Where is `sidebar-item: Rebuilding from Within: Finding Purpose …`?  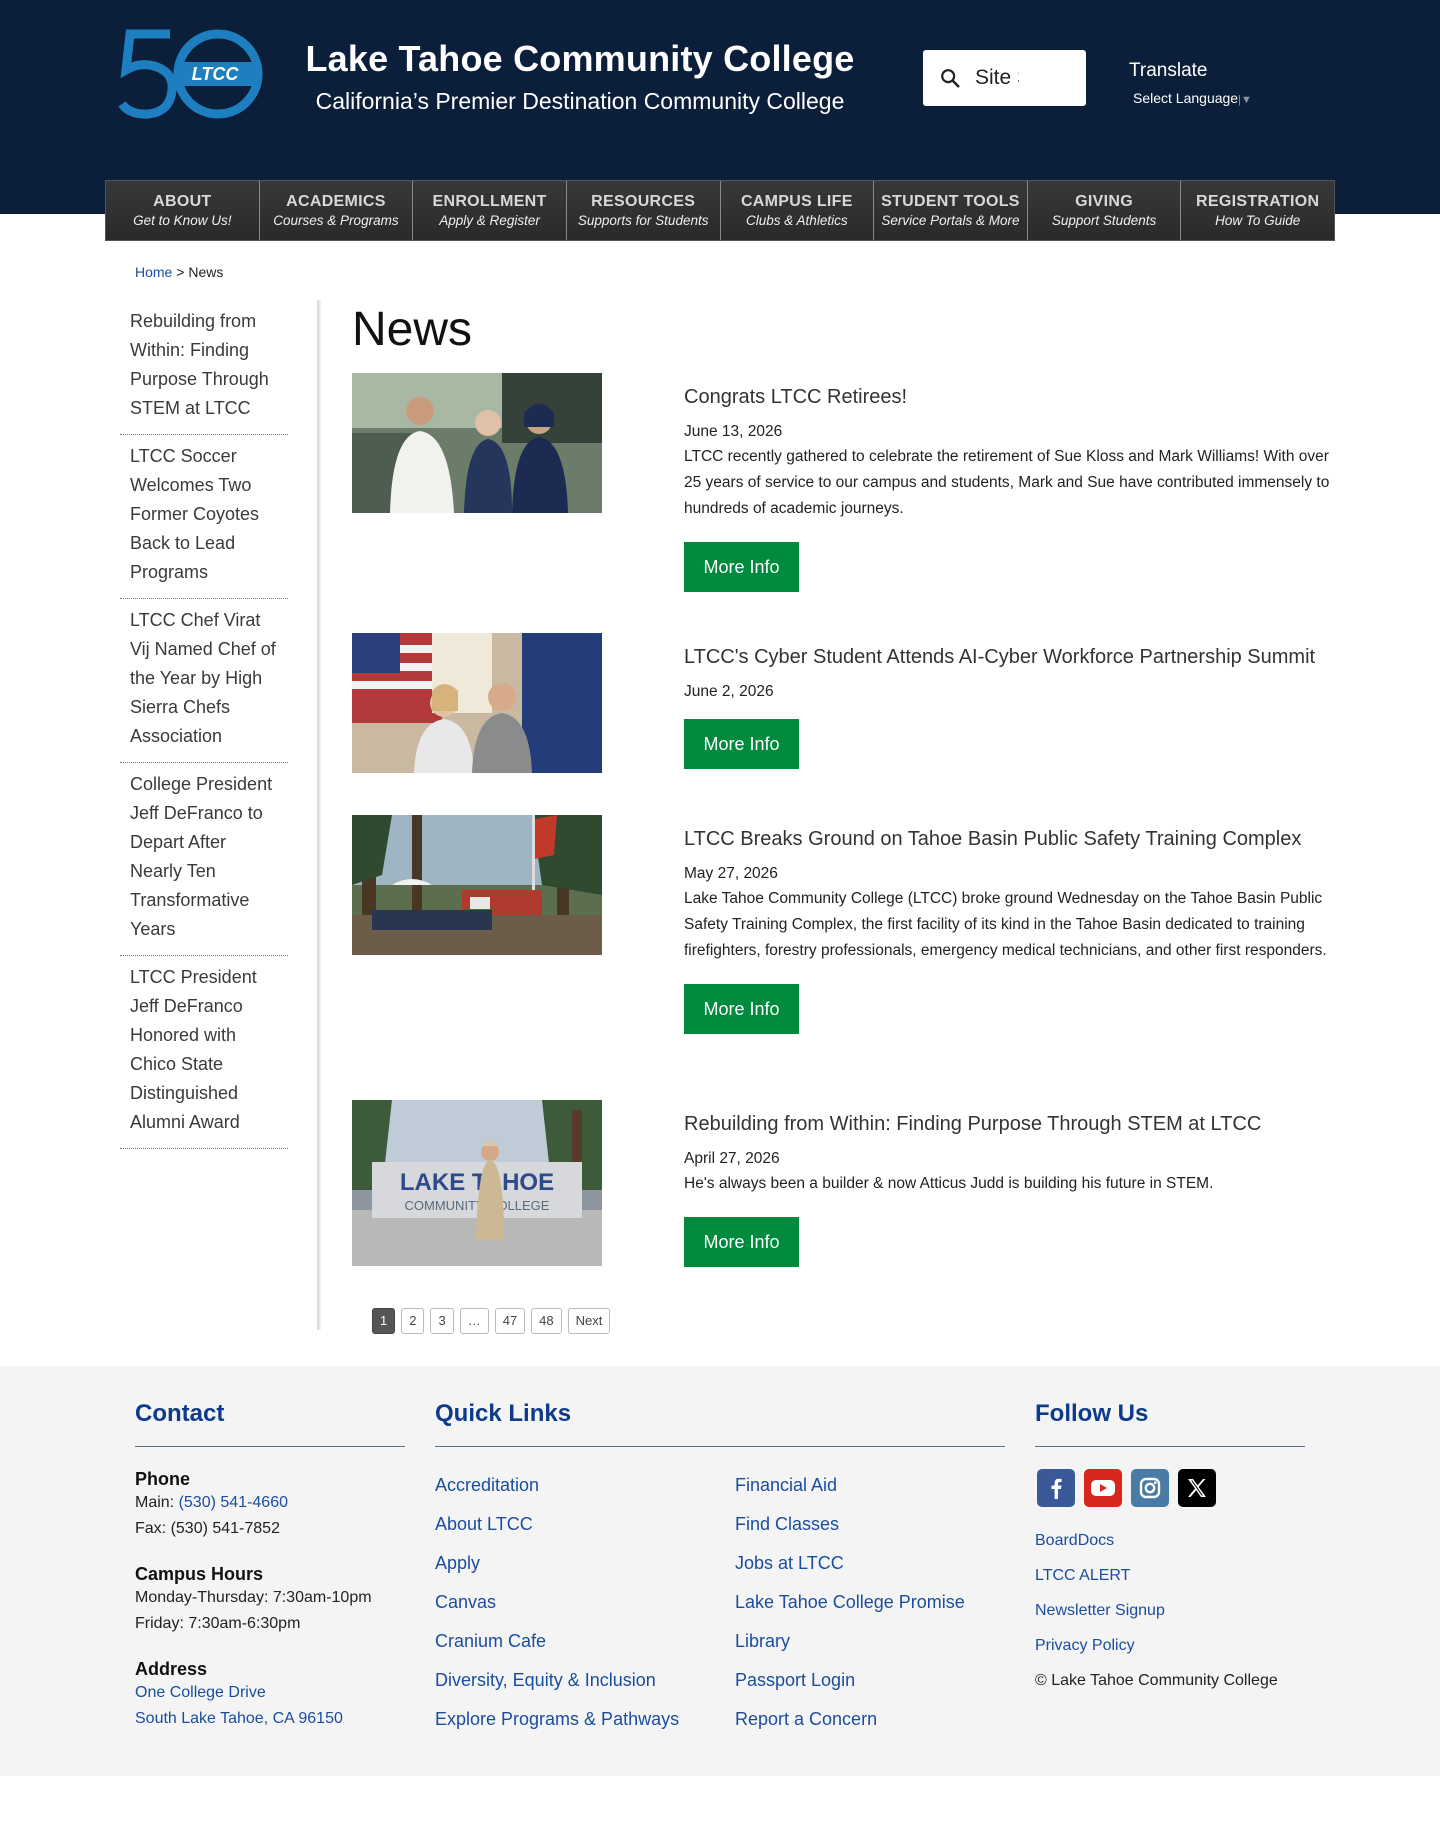
sidebar-item: Rebuilding from Within: Finding Purpose … is located at coordinates (204, 367).